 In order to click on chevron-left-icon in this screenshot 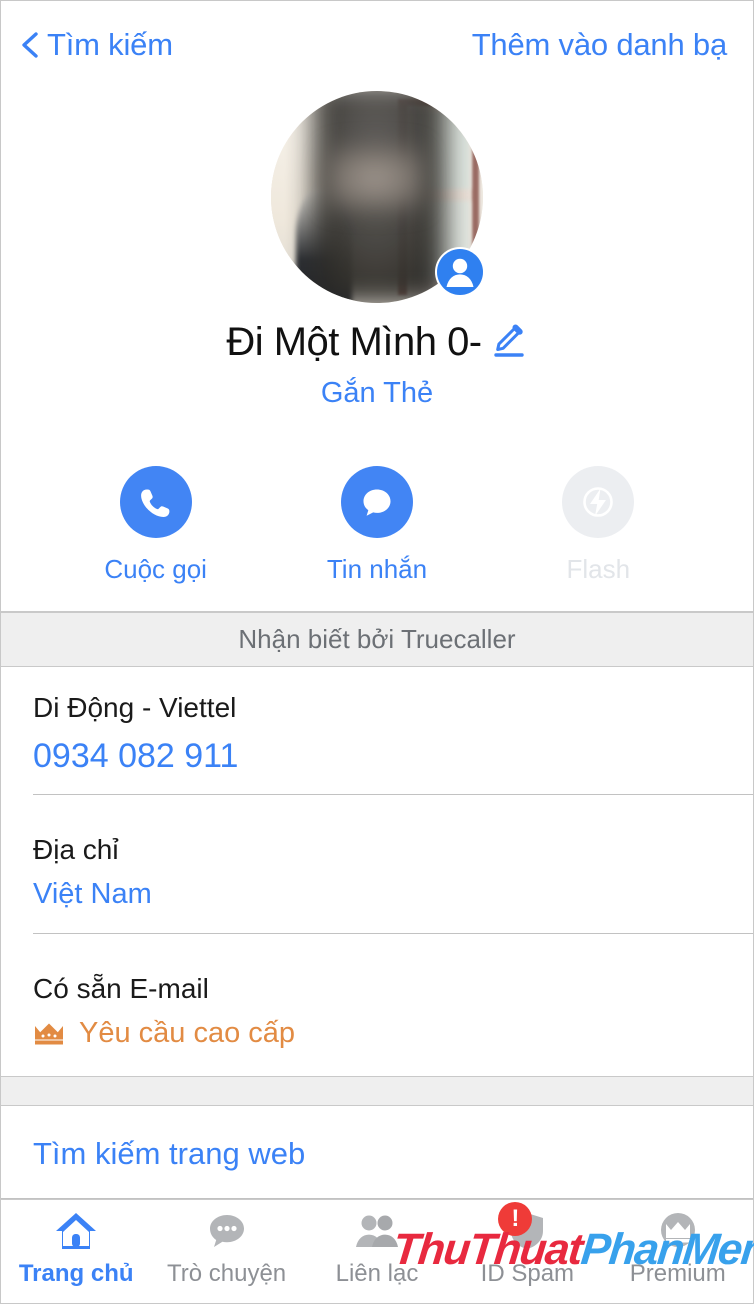, I will do `click(30, 45)`.